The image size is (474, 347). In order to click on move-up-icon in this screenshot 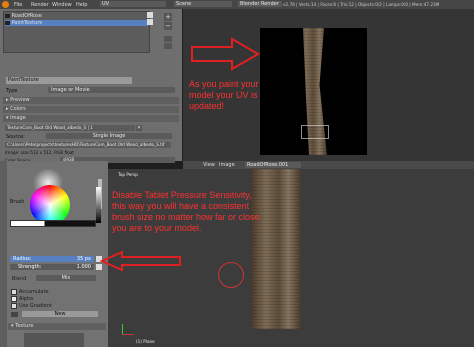, I will do `click(168, 39)`.